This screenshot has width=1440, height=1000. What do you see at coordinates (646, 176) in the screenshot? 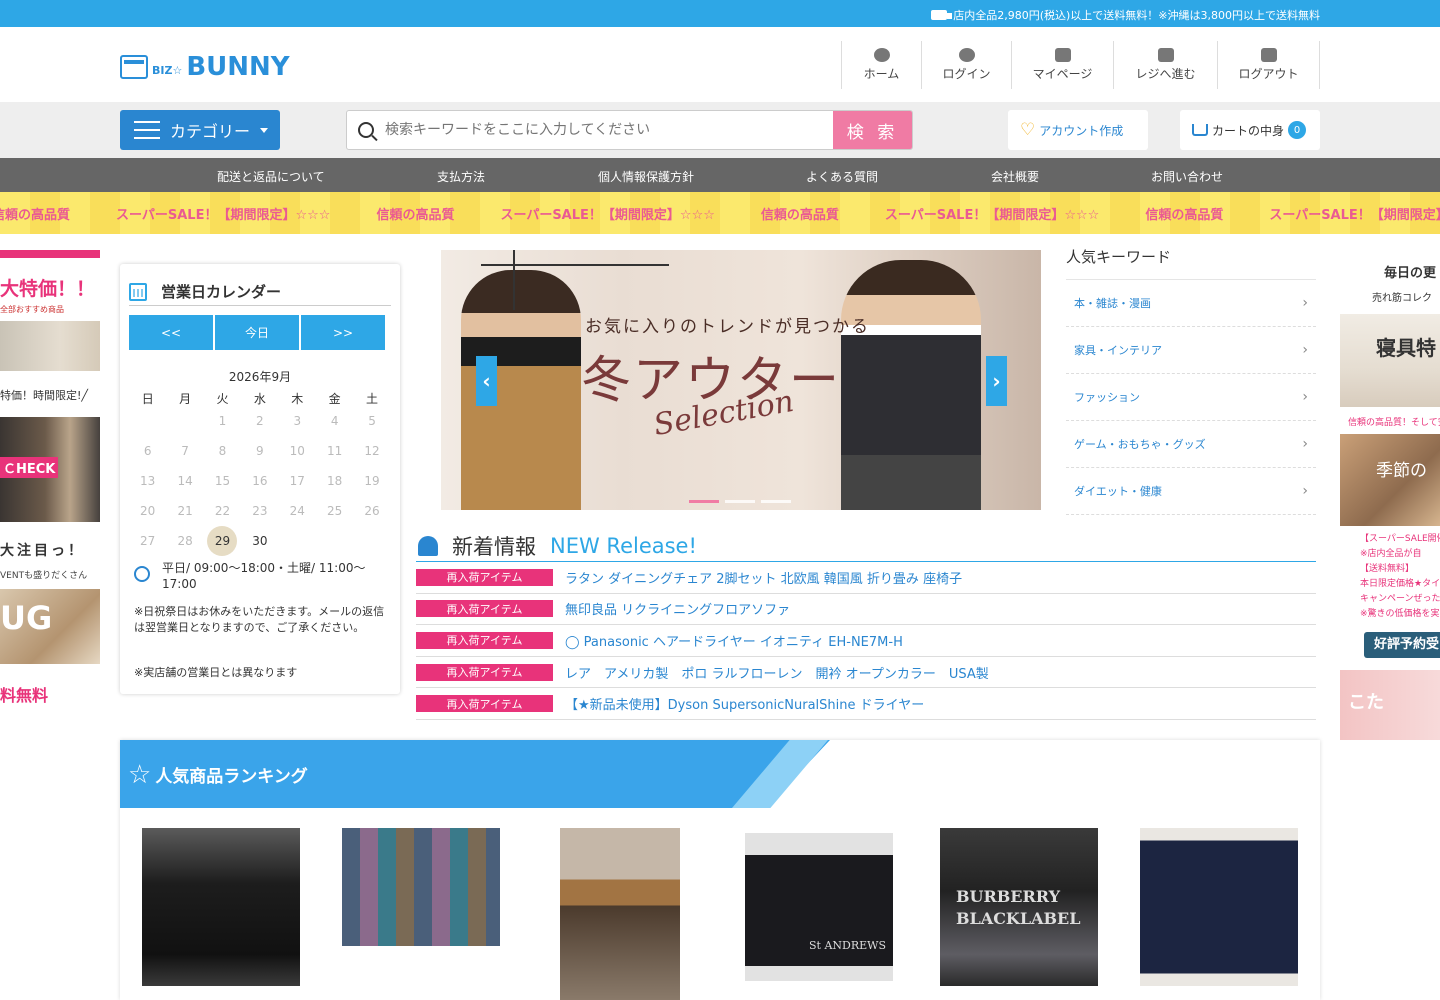
I see `gnav-privacy: 個人情報保護方針` at bounding box center [646, 176].